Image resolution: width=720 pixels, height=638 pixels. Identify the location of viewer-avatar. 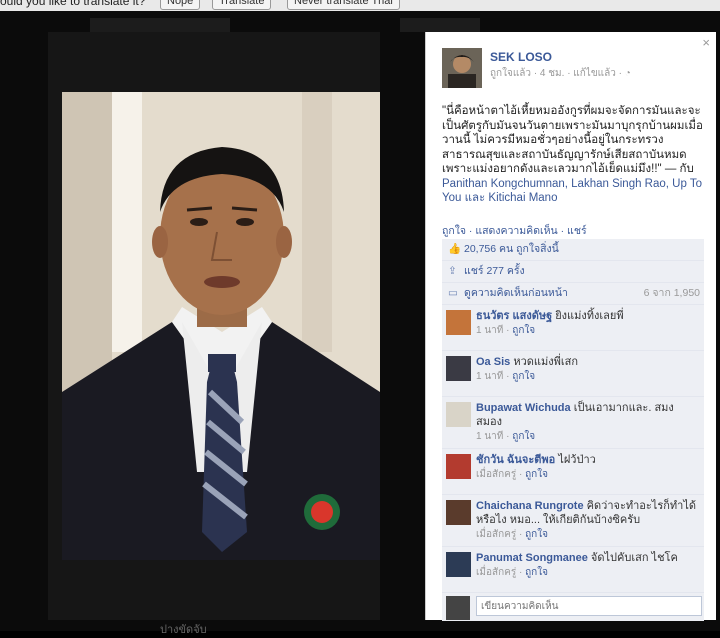
(458, 608).